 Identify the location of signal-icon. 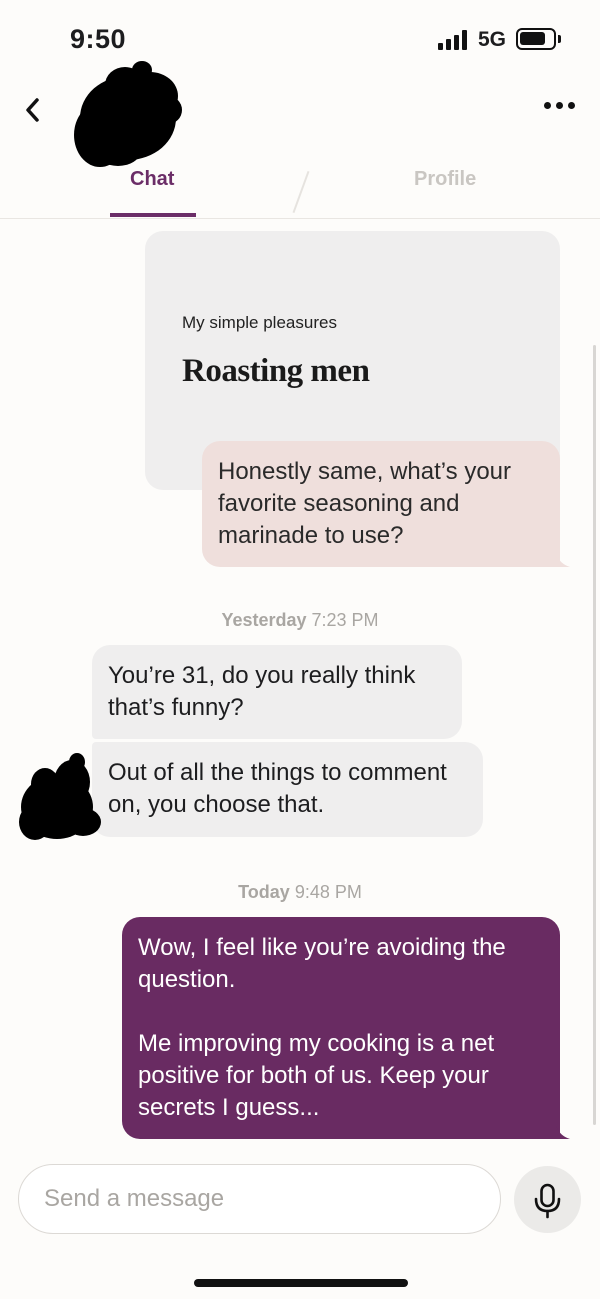
(454, 40).